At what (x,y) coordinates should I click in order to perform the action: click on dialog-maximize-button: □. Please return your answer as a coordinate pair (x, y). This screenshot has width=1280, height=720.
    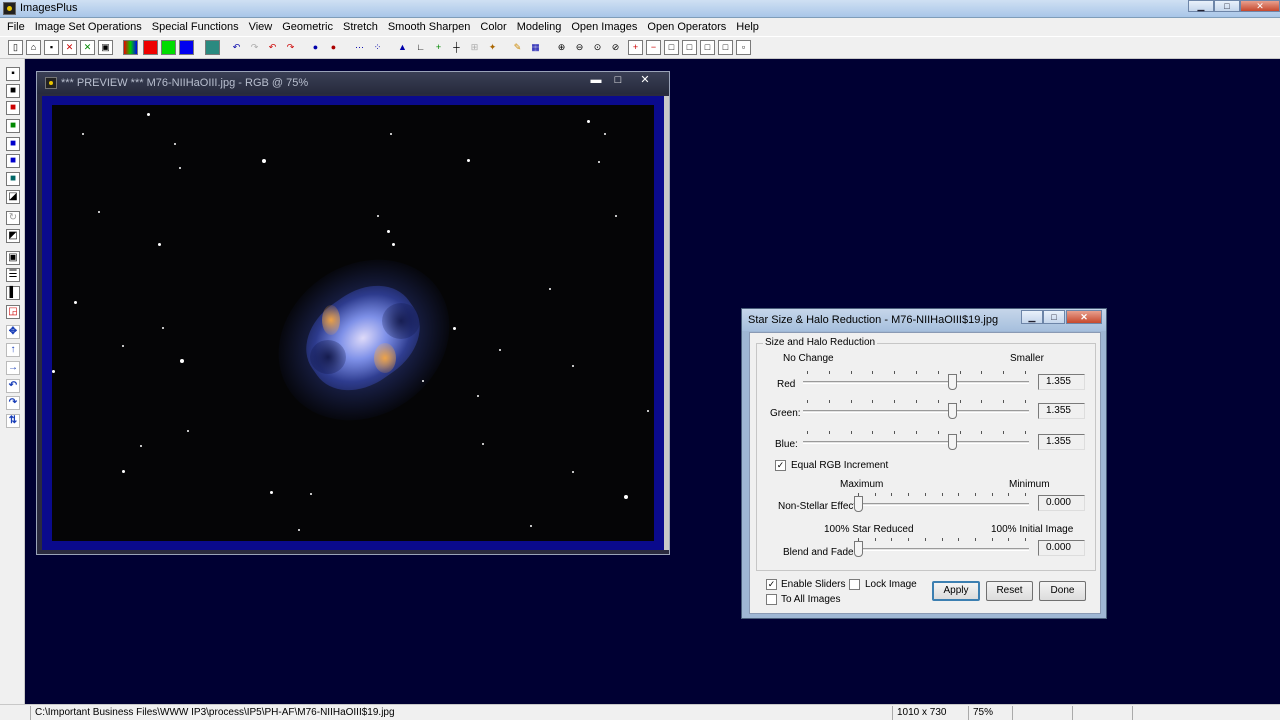
    Looking at the image, I should click on (1054, 317).